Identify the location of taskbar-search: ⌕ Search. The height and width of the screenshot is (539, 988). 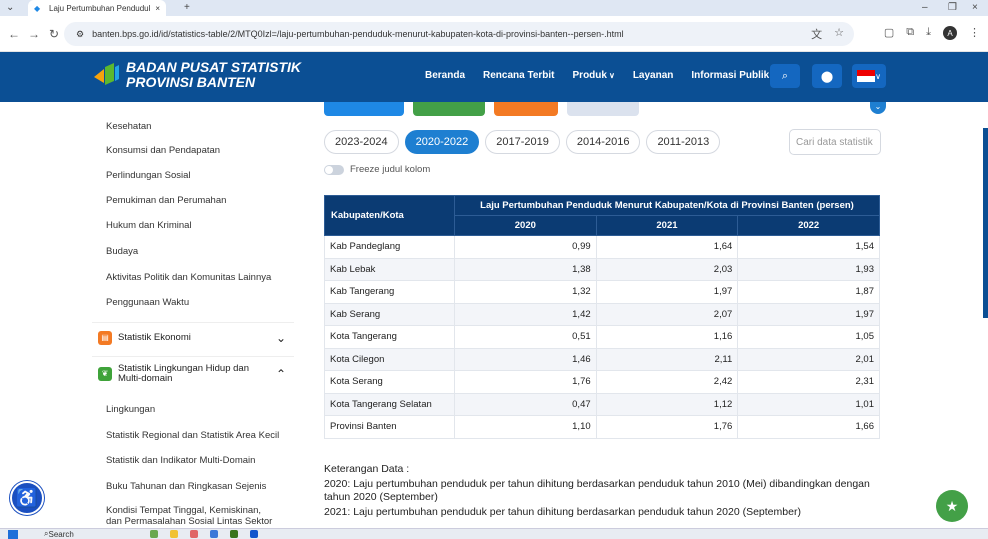
(56, 534).